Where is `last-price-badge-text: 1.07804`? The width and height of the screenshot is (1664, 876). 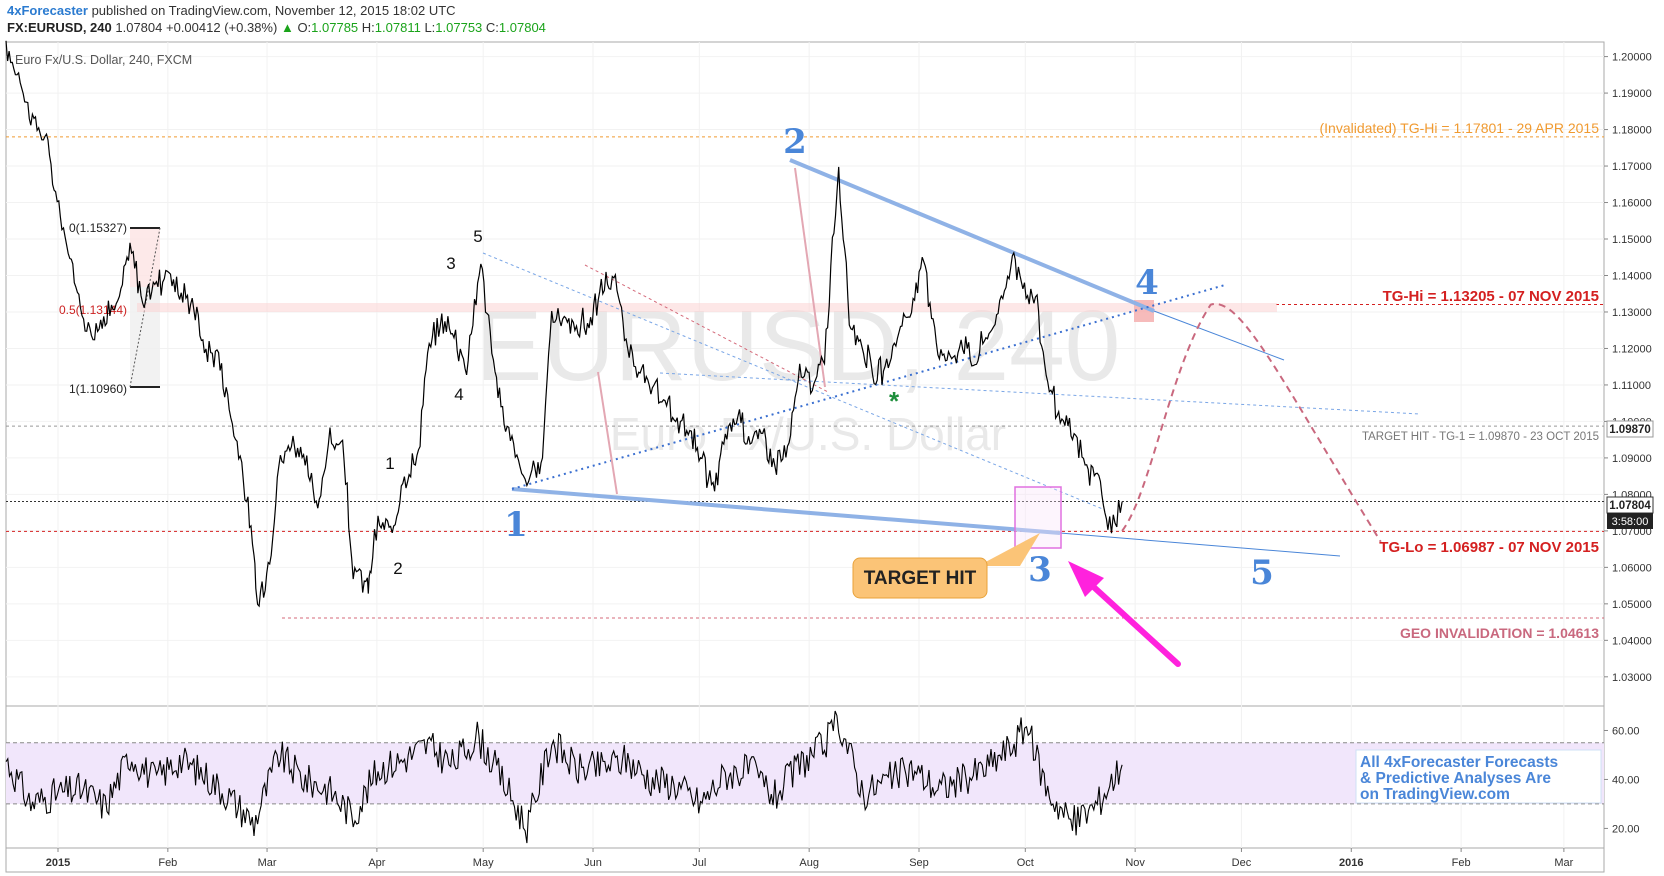 last-price-badge-text: 1.07804 is located at coordinates (1630, 506).